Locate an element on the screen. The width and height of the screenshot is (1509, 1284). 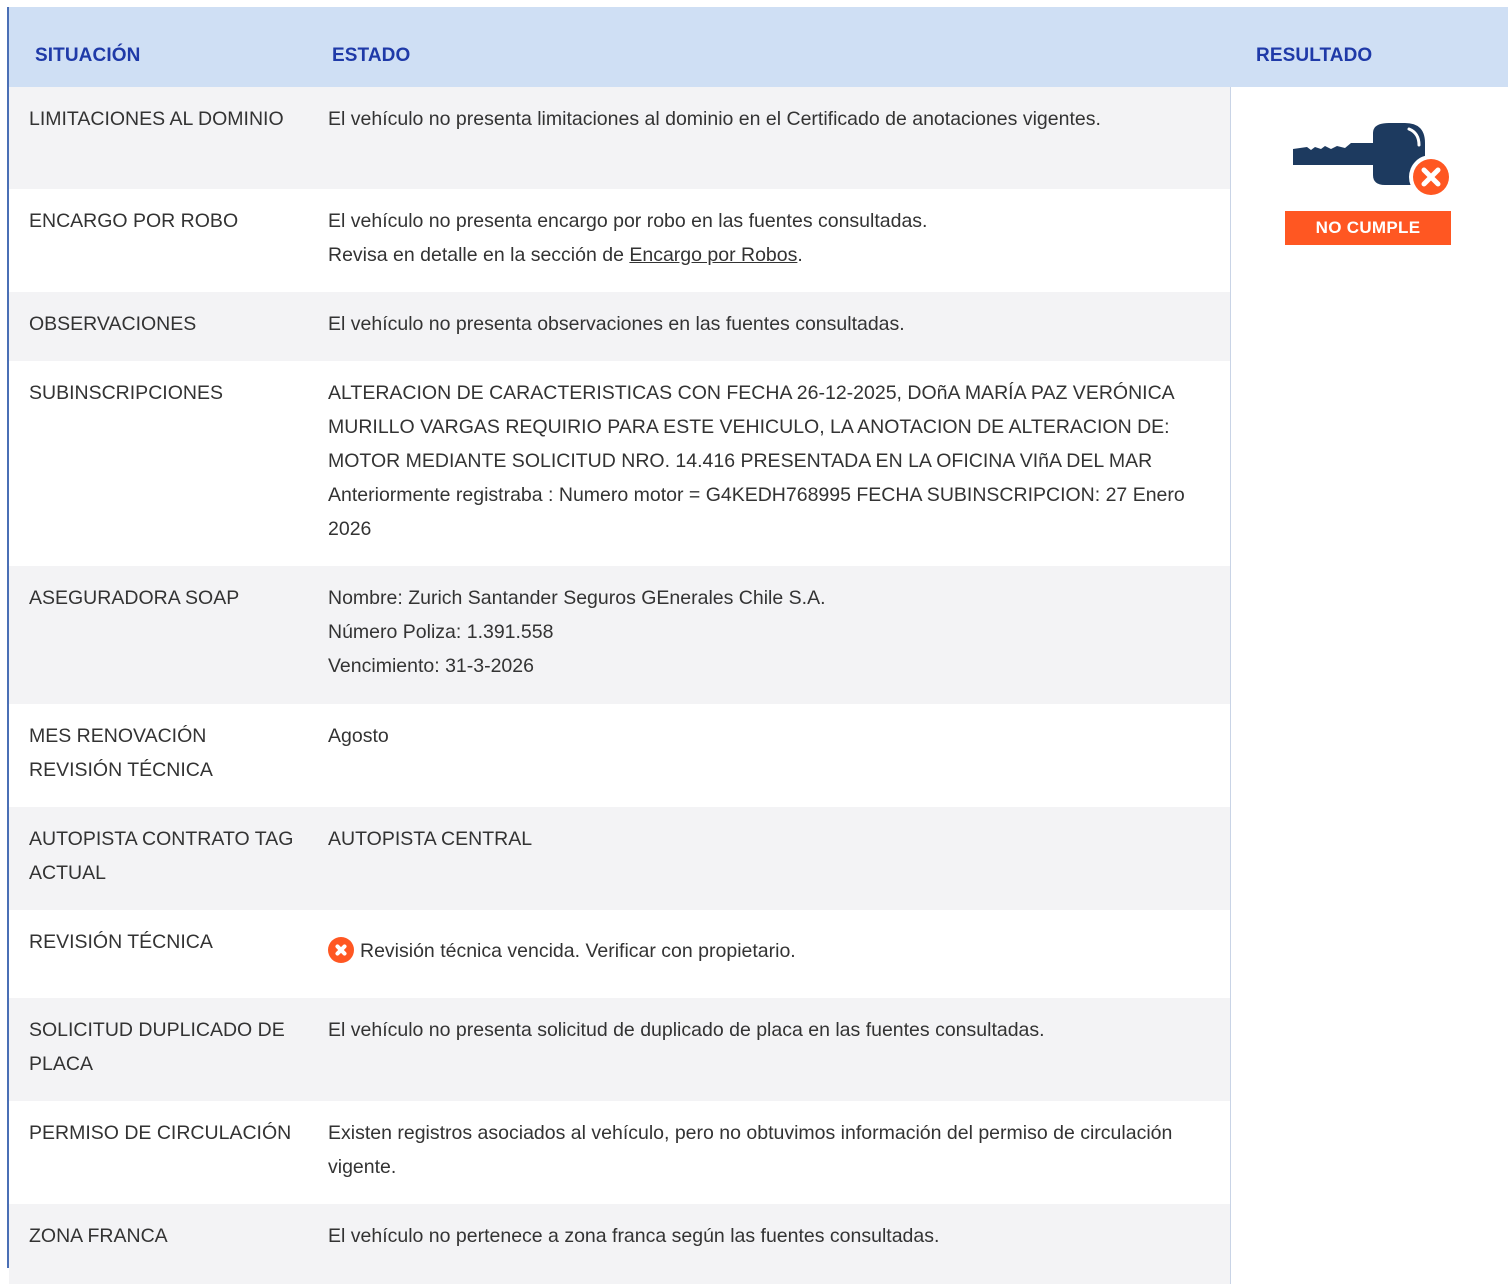
situacion-label: REVISIÓN TÉCNICA is located at coordinates (121, 942).